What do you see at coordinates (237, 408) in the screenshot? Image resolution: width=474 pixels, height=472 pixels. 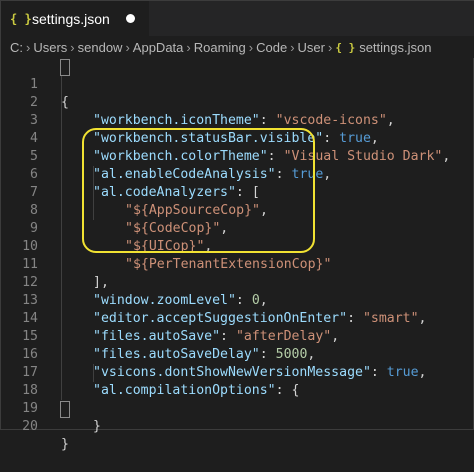 I see `code-line: 19 }` at bounding box center [237, 408].